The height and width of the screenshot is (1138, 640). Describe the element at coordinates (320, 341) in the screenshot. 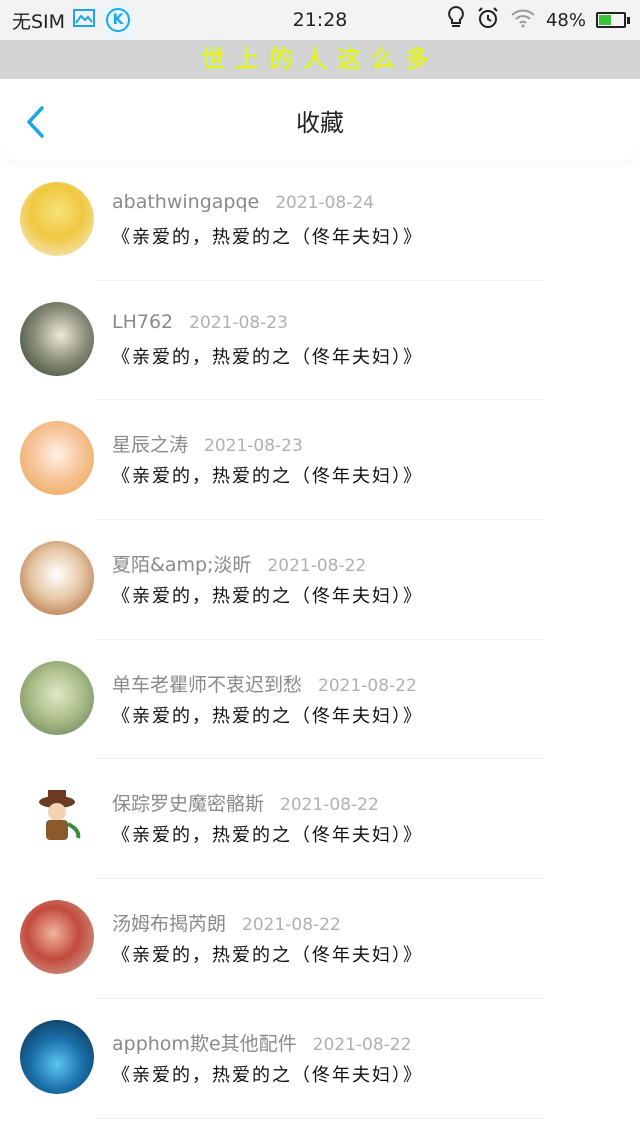

I see `list-item: LH762 2021-08-23 《亲爱的，热爱的之（佟年夫妇）》` at that location.